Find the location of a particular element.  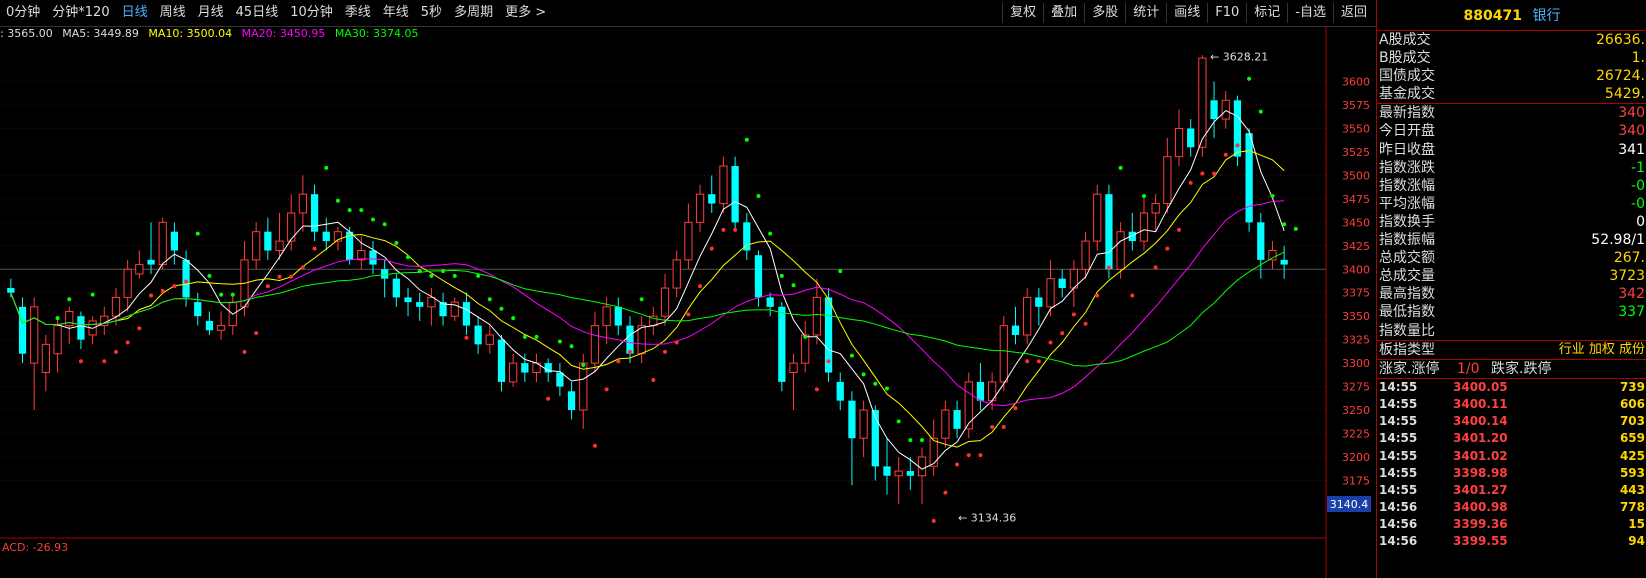

stat-row: 总成交额 267. is located at coordinates (1511, 258).